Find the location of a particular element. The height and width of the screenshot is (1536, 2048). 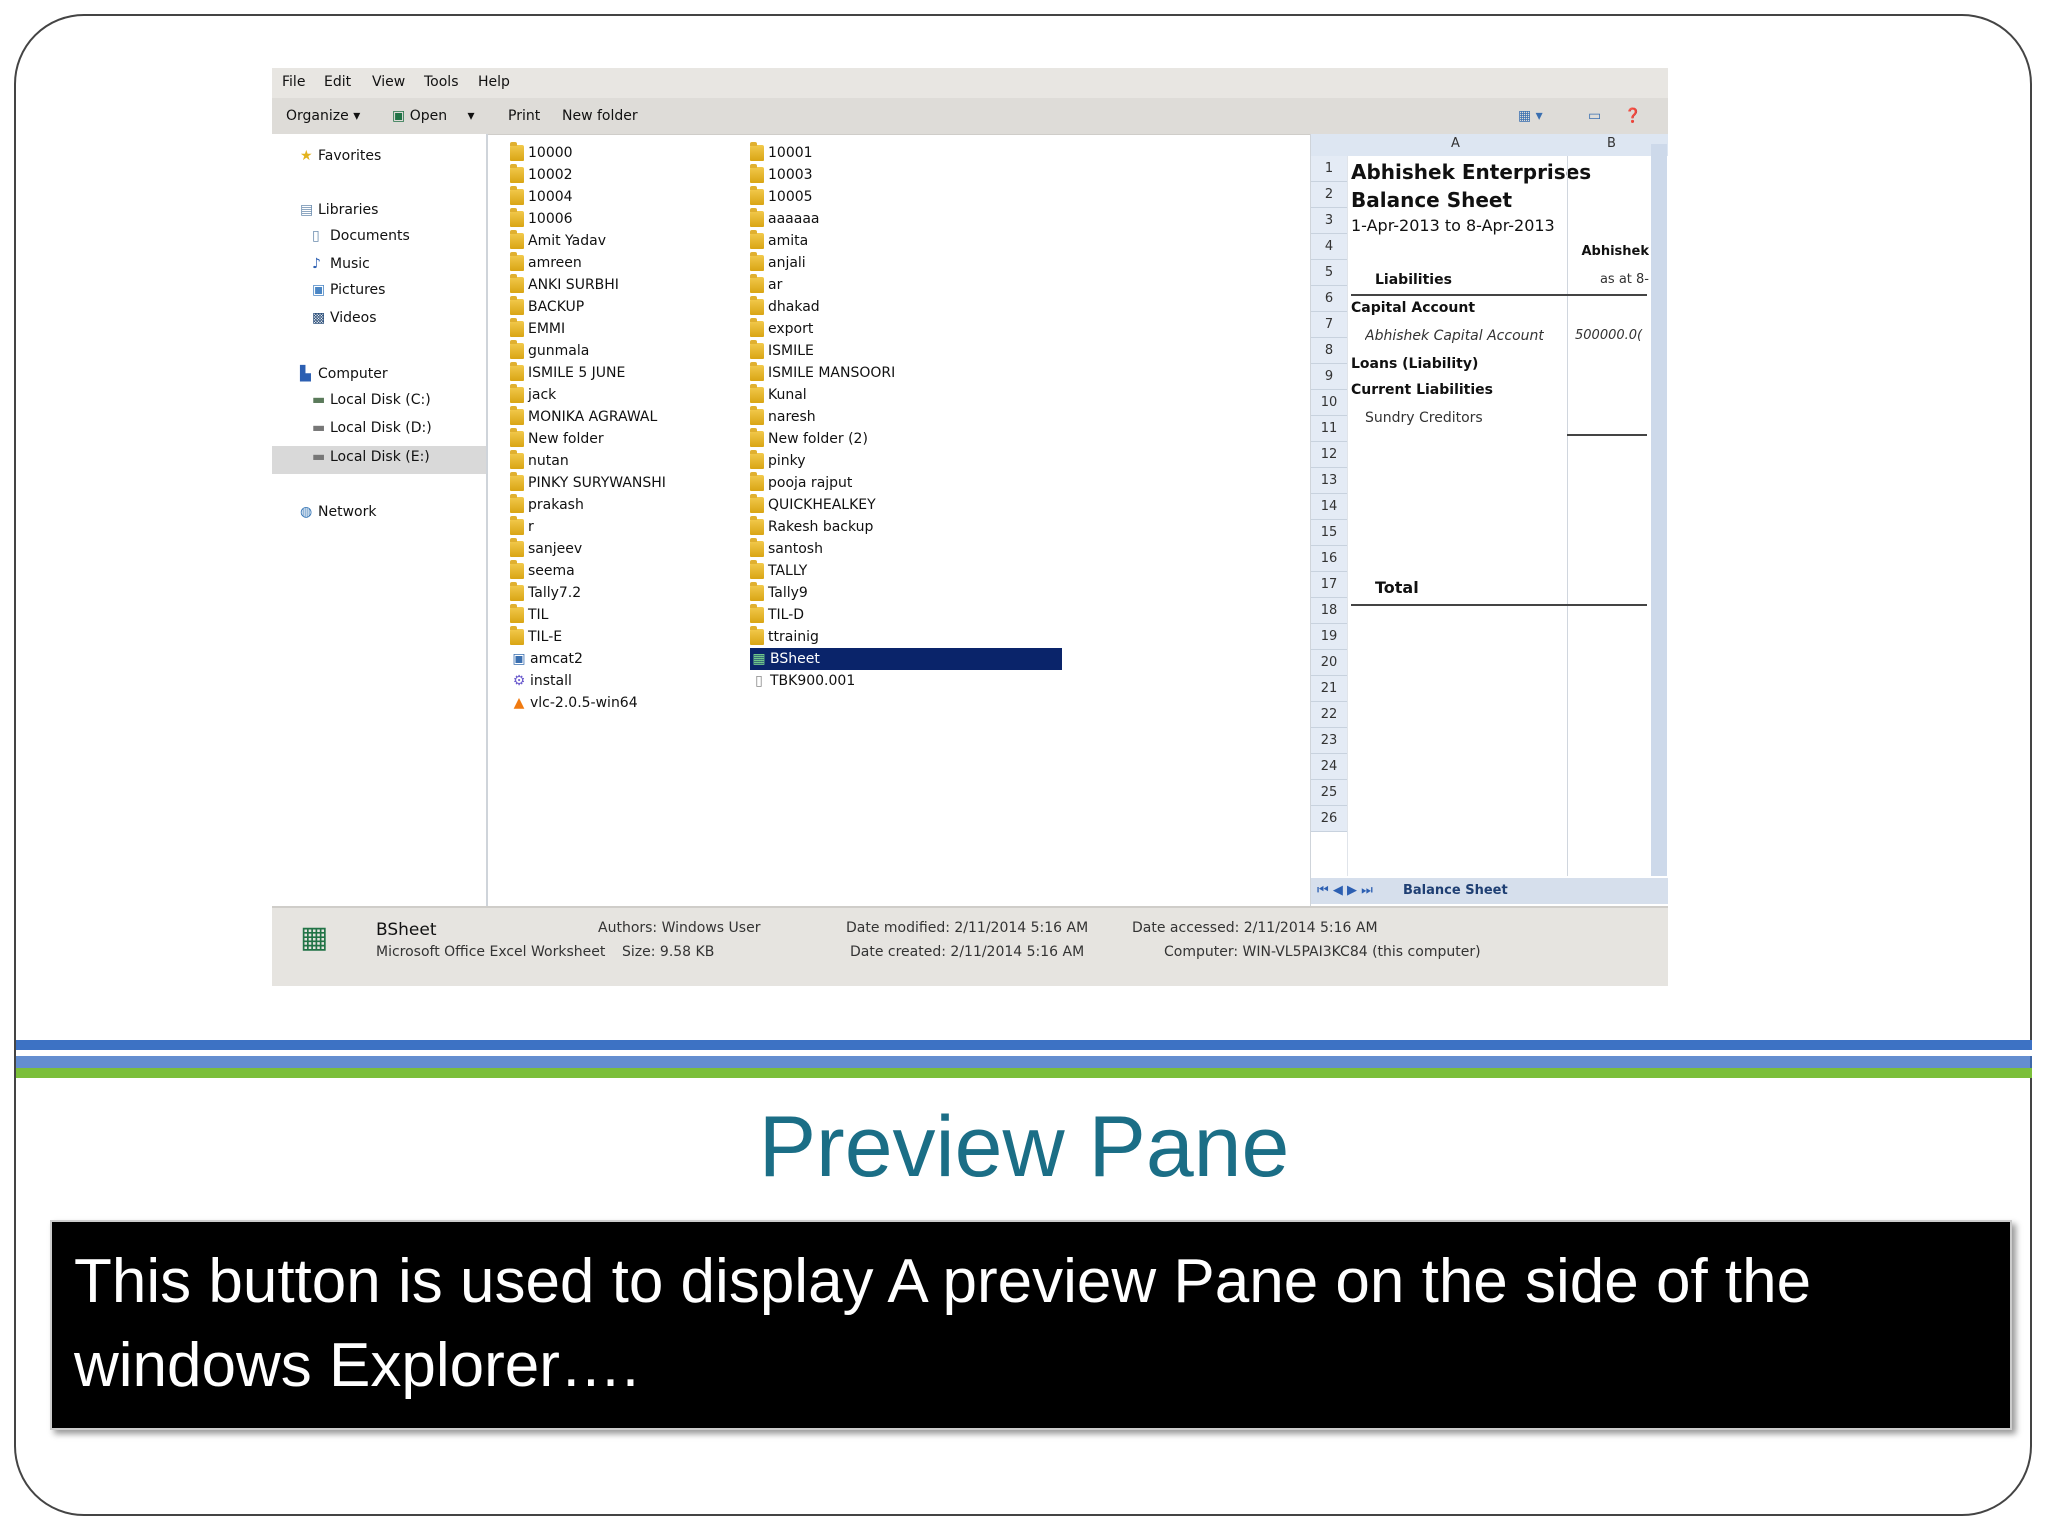

preview-pane-icon: ▭ is located at coordinates (1594, 116).